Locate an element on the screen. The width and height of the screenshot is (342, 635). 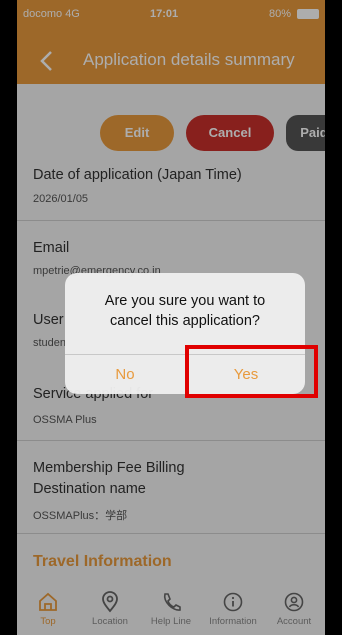
no-button: No is located at coordinates (125, 374).